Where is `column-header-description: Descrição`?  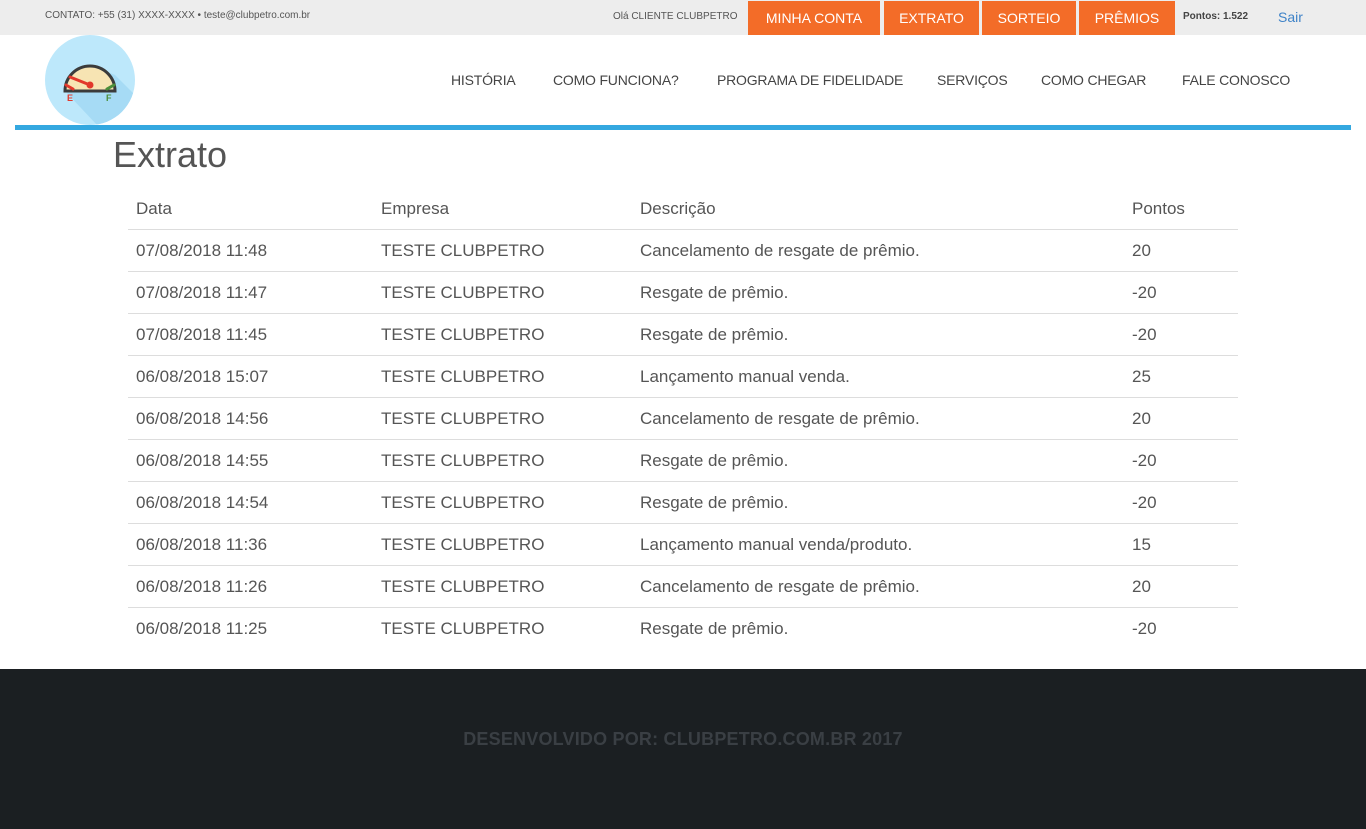 column-header-description: Descrição is located at coordinates (678, 208).